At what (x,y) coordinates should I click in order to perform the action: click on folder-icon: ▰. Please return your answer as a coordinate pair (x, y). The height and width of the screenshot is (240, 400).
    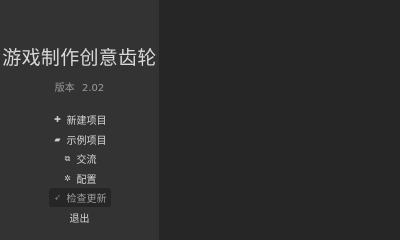
    Looking at the image, I should click on (57, 139).